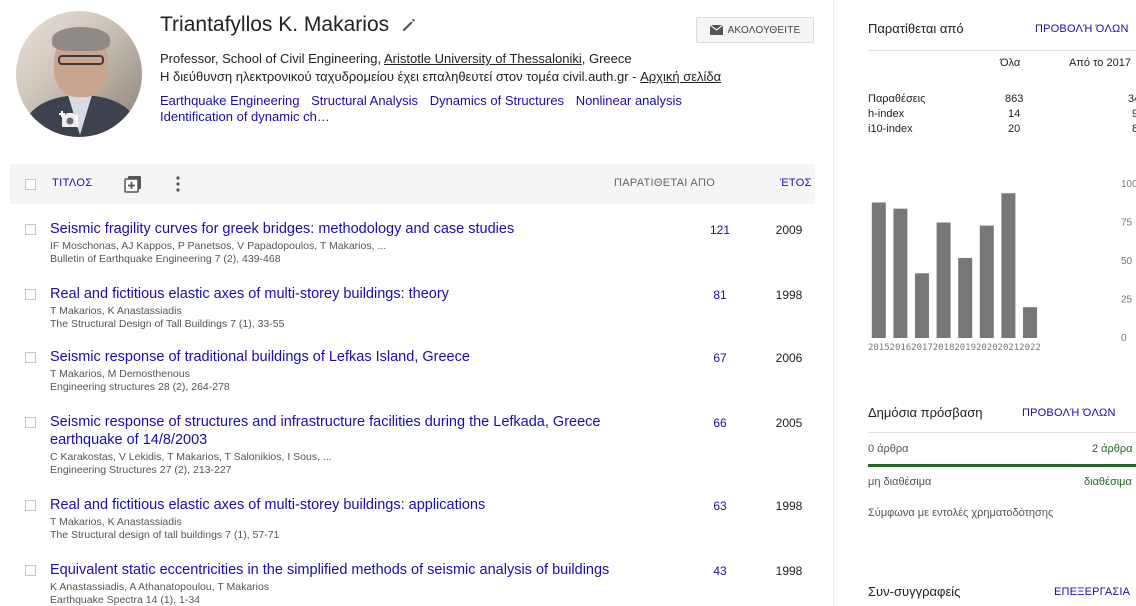  I want to click on chart-bar-2021, so click(1008, 265).